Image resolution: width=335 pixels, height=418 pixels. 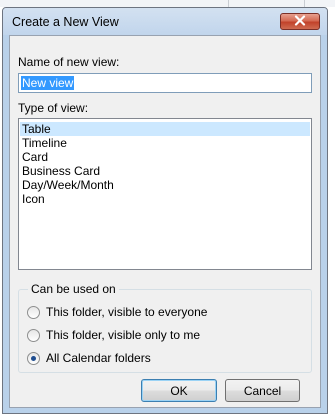 I want to click on list-item-card: Card, so click(x=165, y=157).